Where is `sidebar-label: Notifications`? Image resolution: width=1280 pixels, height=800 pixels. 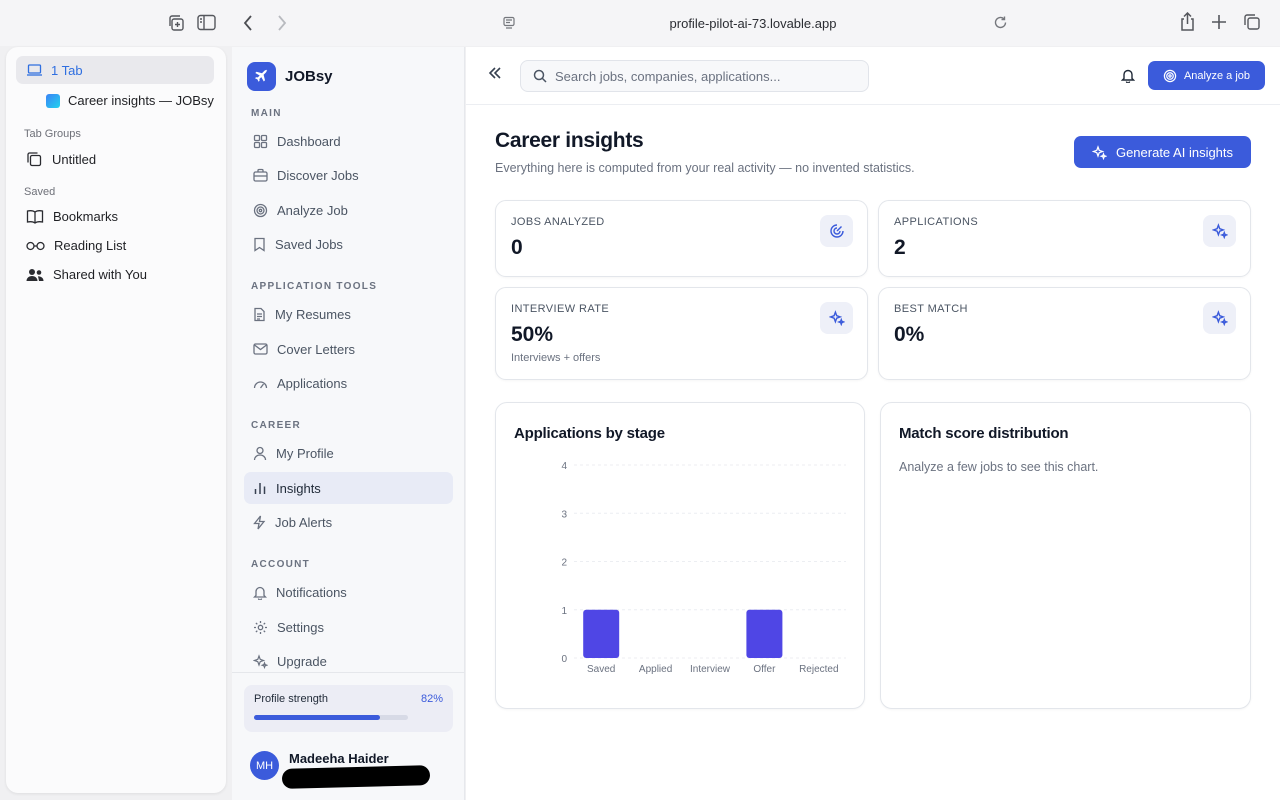 sidebar-label: Notifications is located at coordinates (311, 592).